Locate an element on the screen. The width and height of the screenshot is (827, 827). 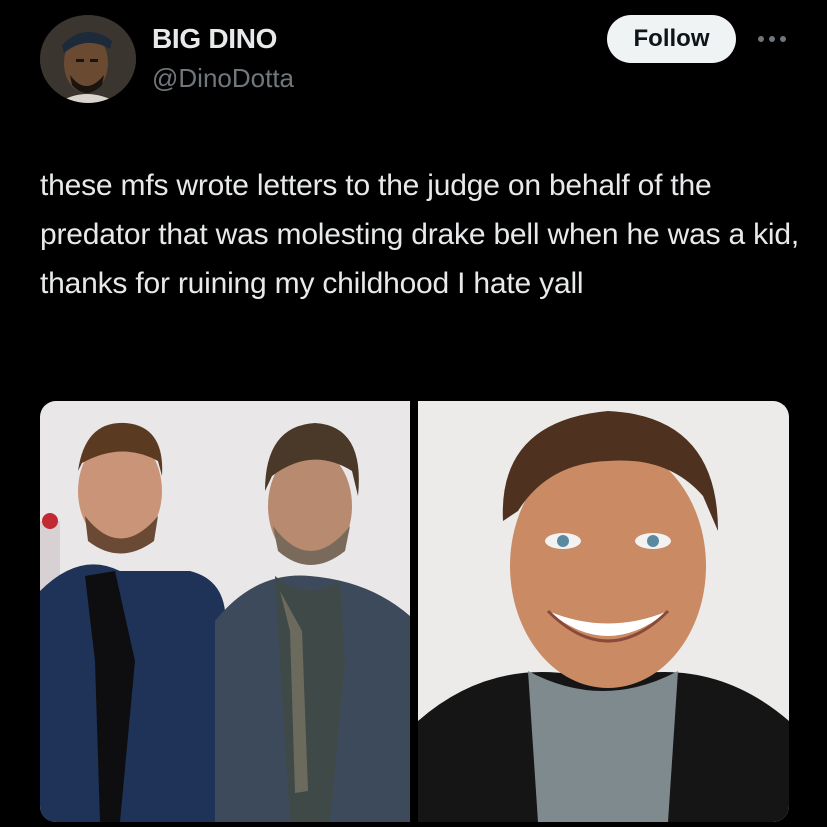
display-name: BIG DINO is located at coordinates (214, 39).